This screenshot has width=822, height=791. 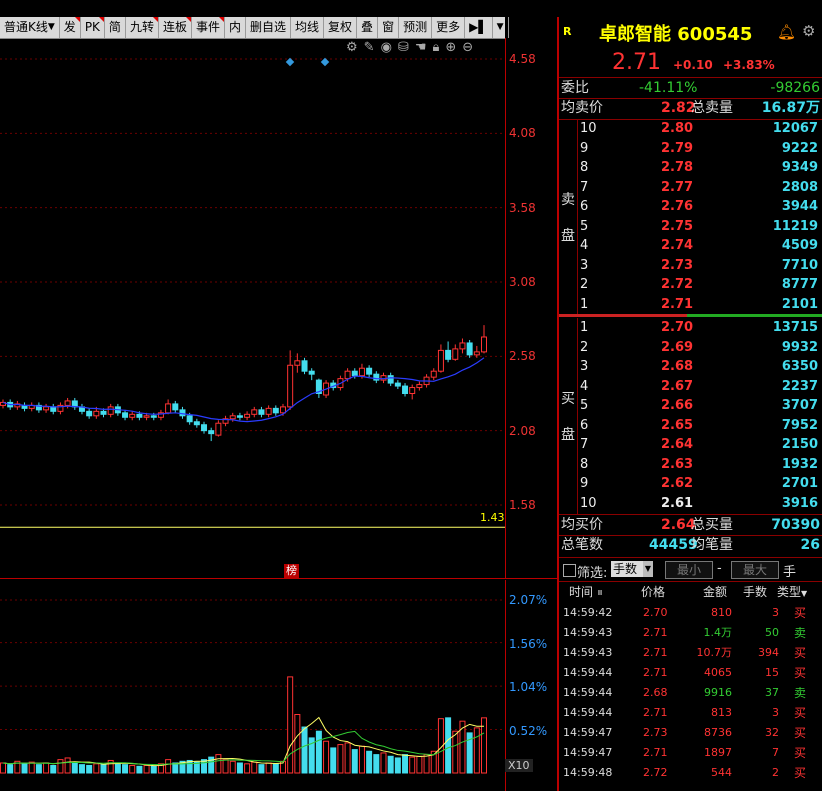 What do you see at coordinates (584, 245) in the screenshot?
I see `level-num: 4` at bounding box center [584, 245].